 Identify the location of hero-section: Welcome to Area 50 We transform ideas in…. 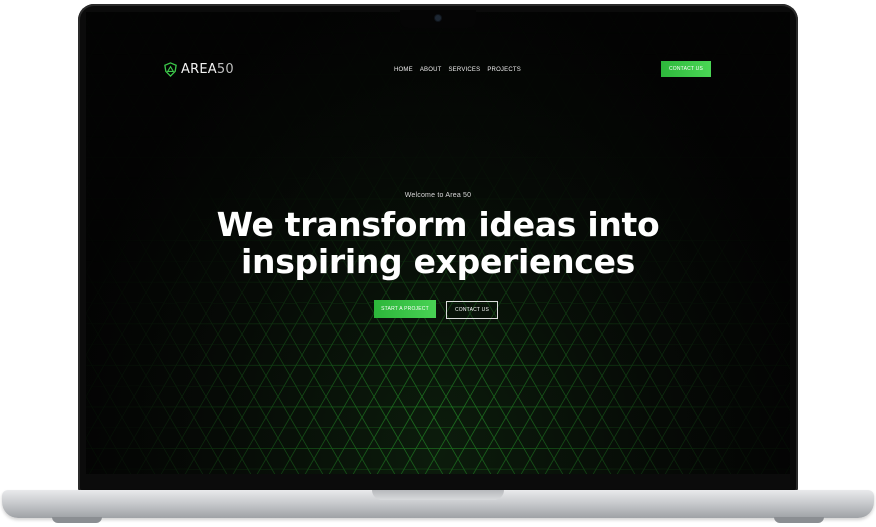
(438, 236).